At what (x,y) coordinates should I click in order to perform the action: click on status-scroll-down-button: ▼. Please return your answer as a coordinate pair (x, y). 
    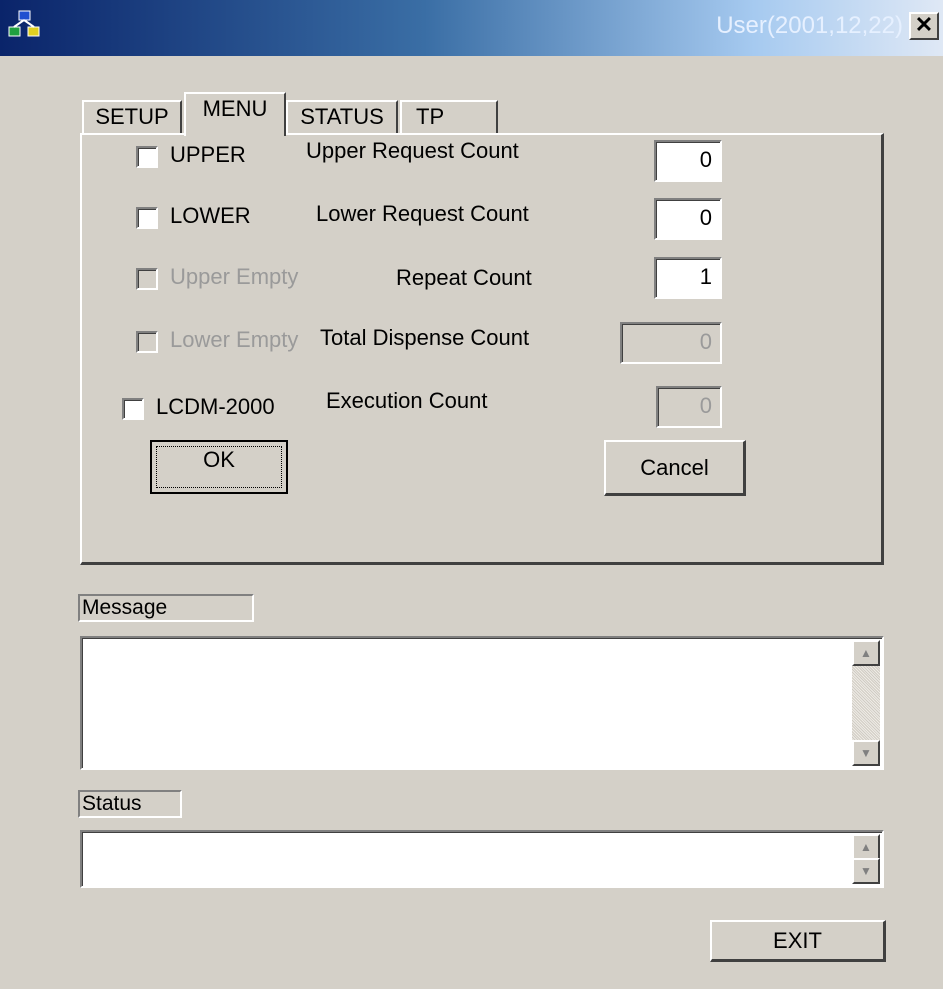
    Looking at the image, I should click on (866, 871).